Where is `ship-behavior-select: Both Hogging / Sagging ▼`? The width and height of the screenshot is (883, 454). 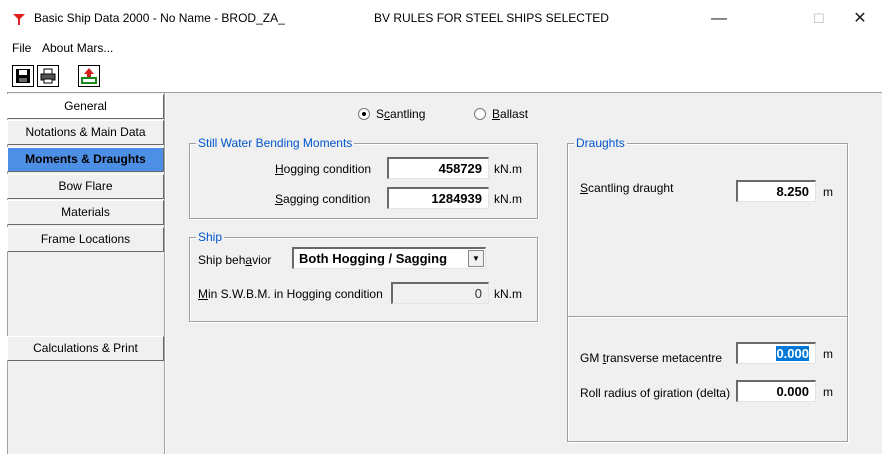 ship-behavior-select: Both Hogging / Sagging ▼ is located at coordinates (389, 258).